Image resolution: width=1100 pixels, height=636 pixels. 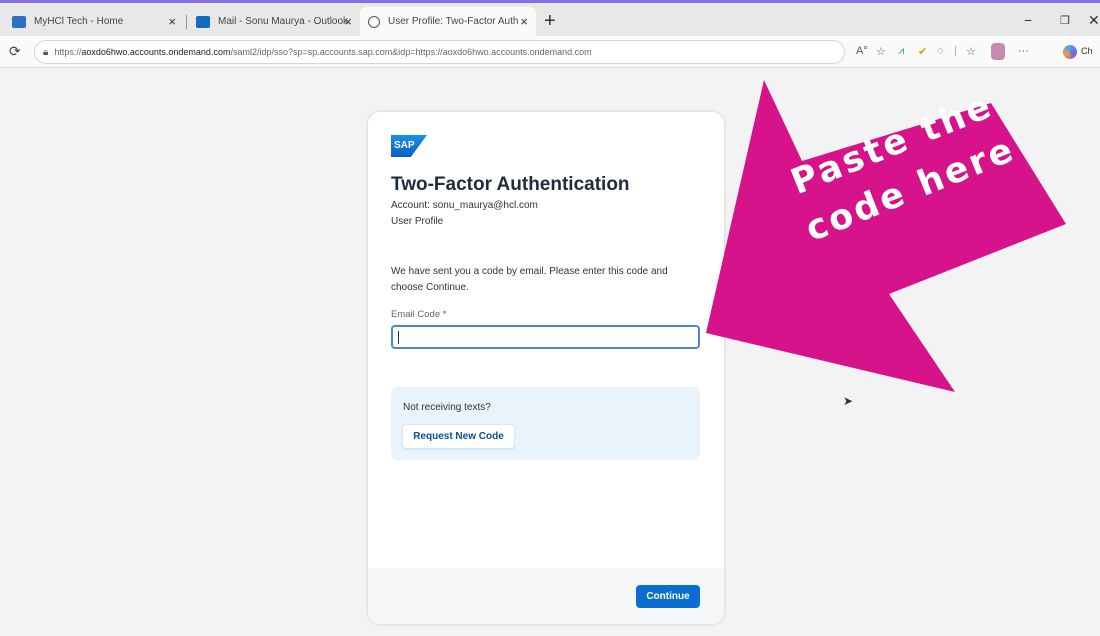 I want to click on required-marker: *, so click(x=444, y=314).